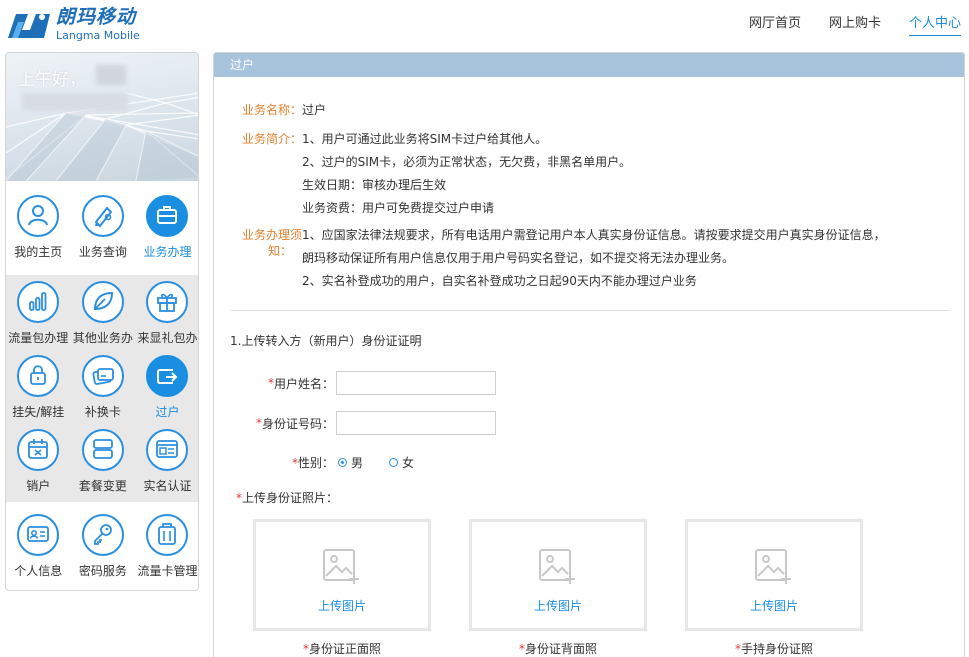 The width and height of the screenshot is (969, 657). Describe the element at coordinates (167, 486) in the screenshot. I see `submenu-label: 实名认证` at that location.